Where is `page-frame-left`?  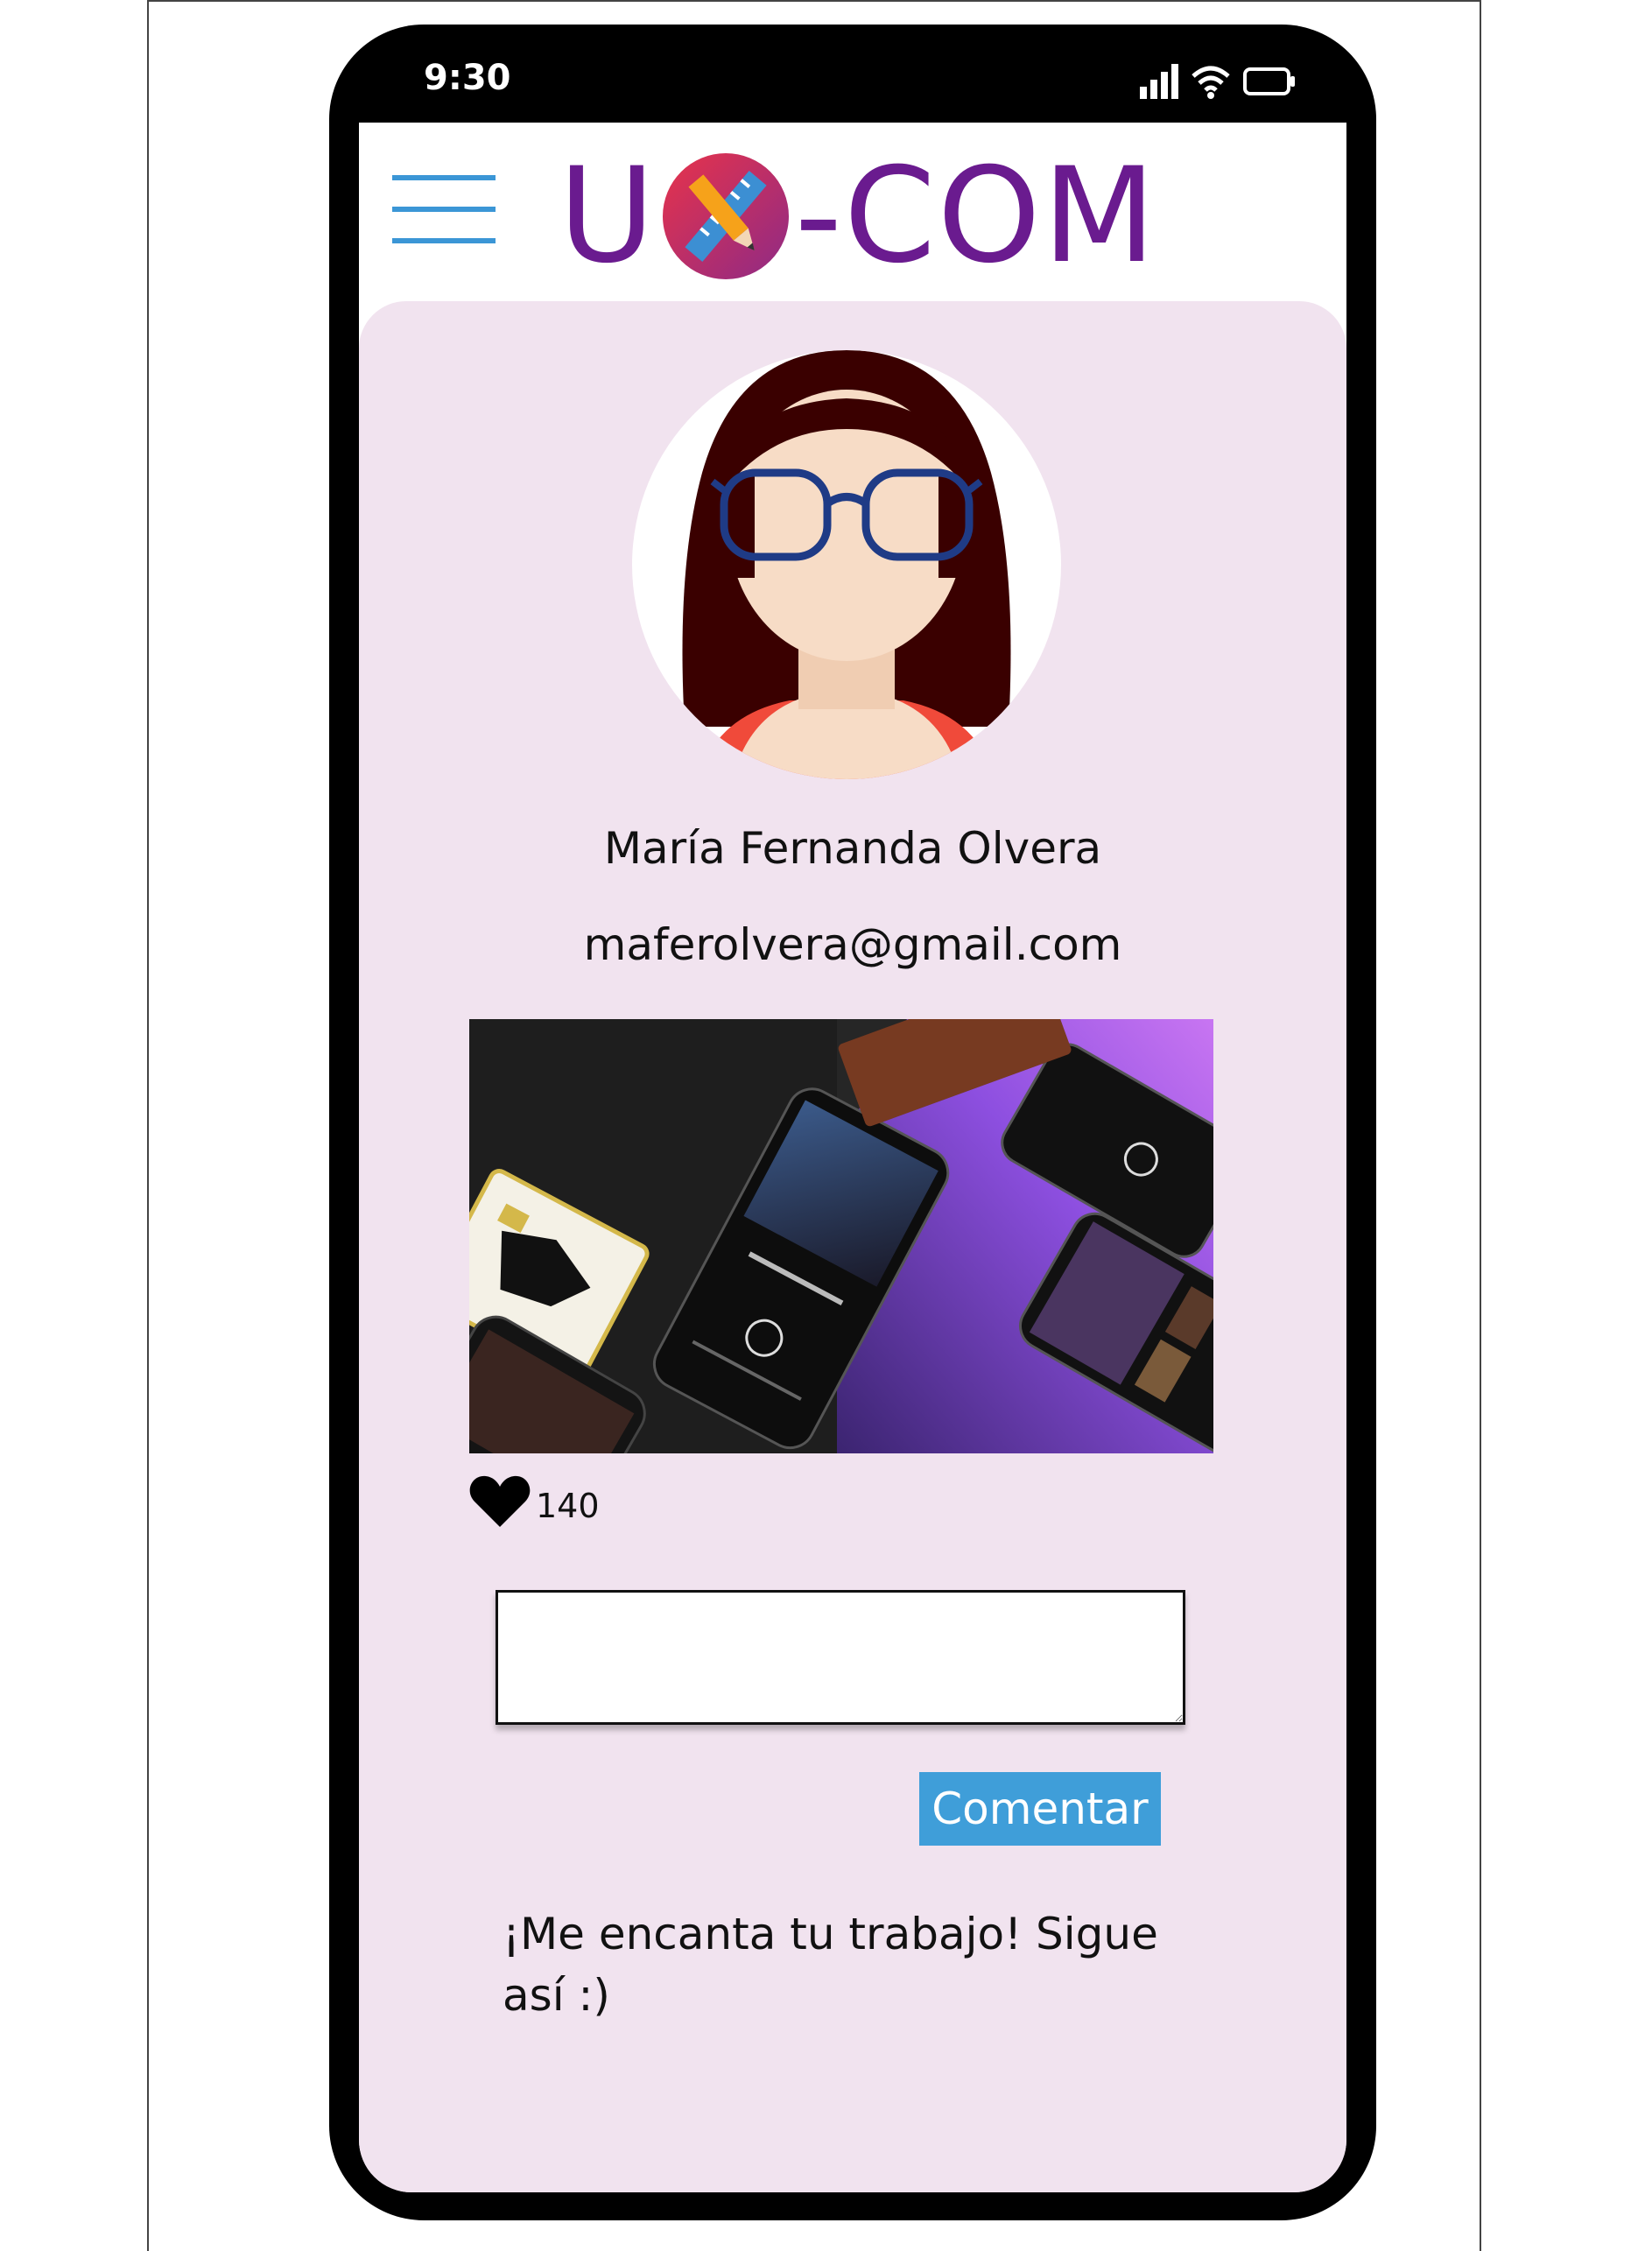 page-frame-left is located at coordinates (148, 1125).